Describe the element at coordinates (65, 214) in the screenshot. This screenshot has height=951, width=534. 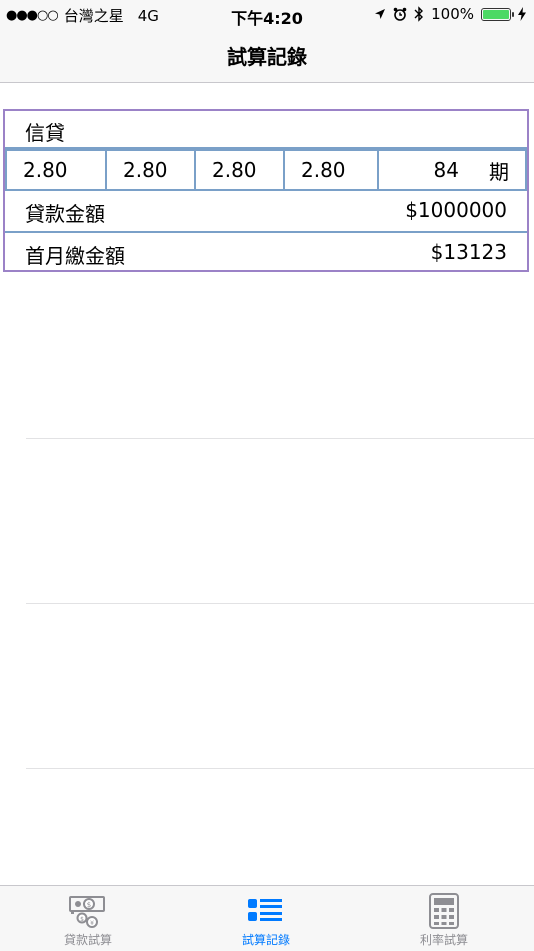
I see `loan-amount-label: 貸款金額` at that location.